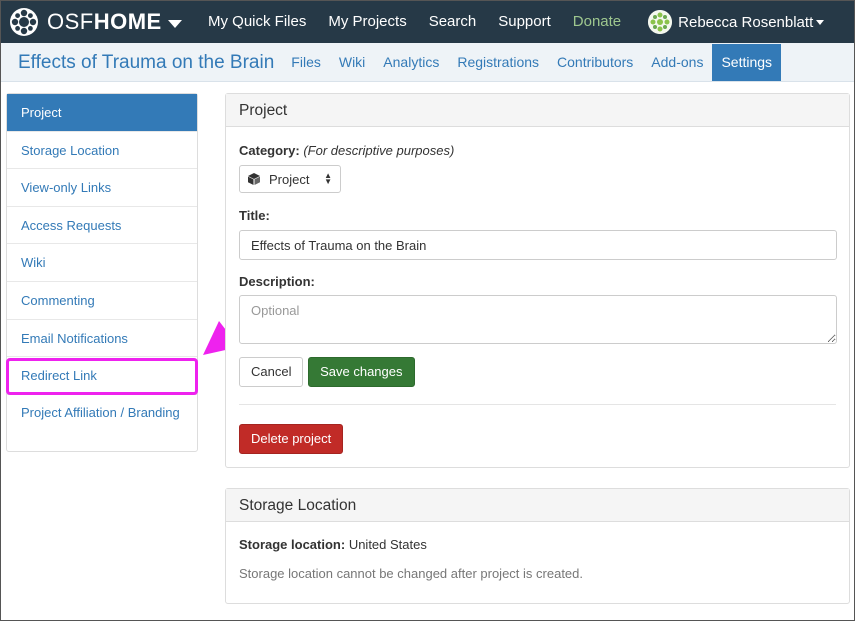  Describe the element at coordinates (367, 22) in the screenshot. I see `nav-my-projects: My Projects` at that location.